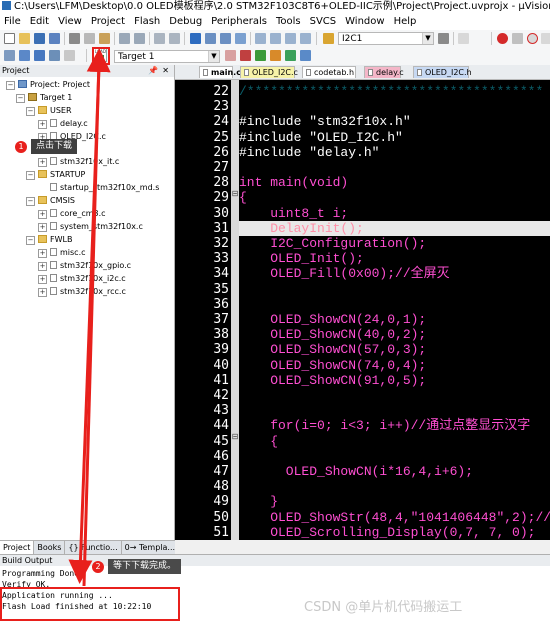 Image resolution: width=550 pixels, height=624 pixels. I want to click on download-highlight-box, so click(101, 56).